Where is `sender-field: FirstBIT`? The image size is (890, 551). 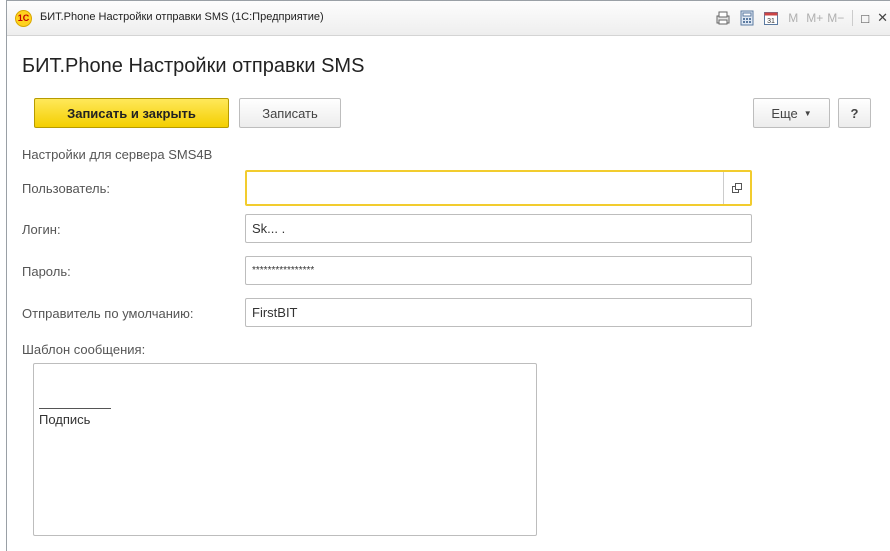 sender-field: FirstBIT is located at coordinates (498, 312).